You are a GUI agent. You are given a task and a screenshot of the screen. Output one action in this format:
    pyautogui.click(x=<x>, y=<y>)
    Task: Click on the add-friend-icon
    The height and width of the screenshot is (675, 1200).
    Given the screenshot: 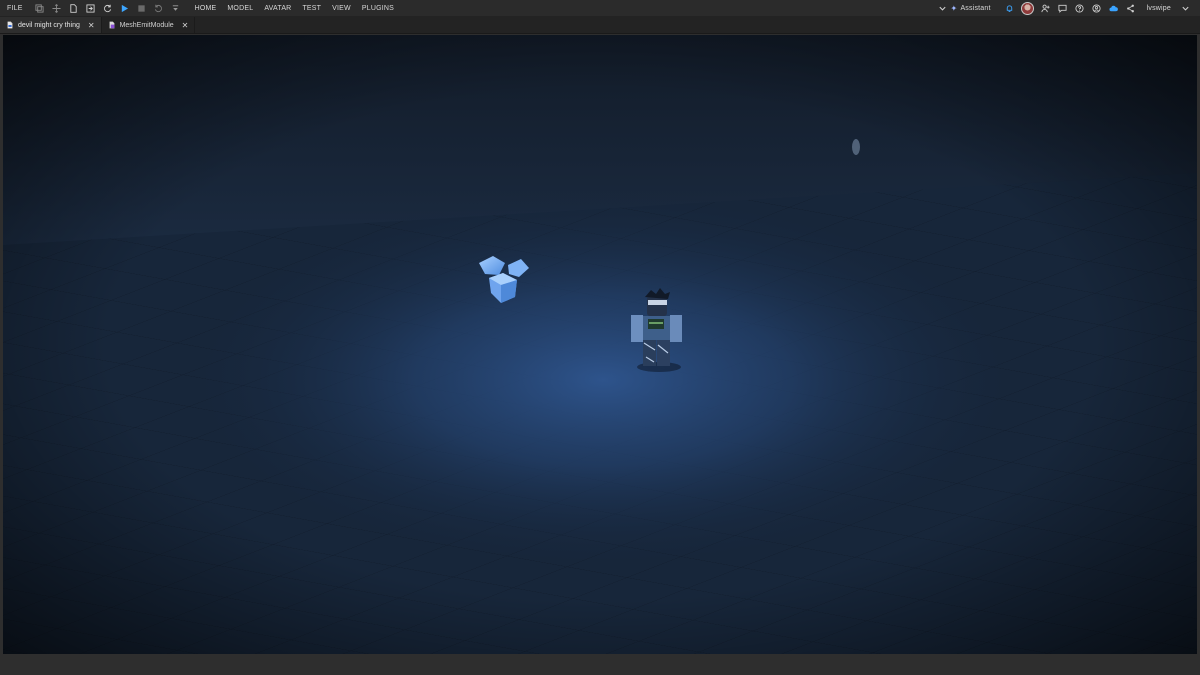 What is the action you would take?
    pyautogui.click(x=1045, y=8)
    